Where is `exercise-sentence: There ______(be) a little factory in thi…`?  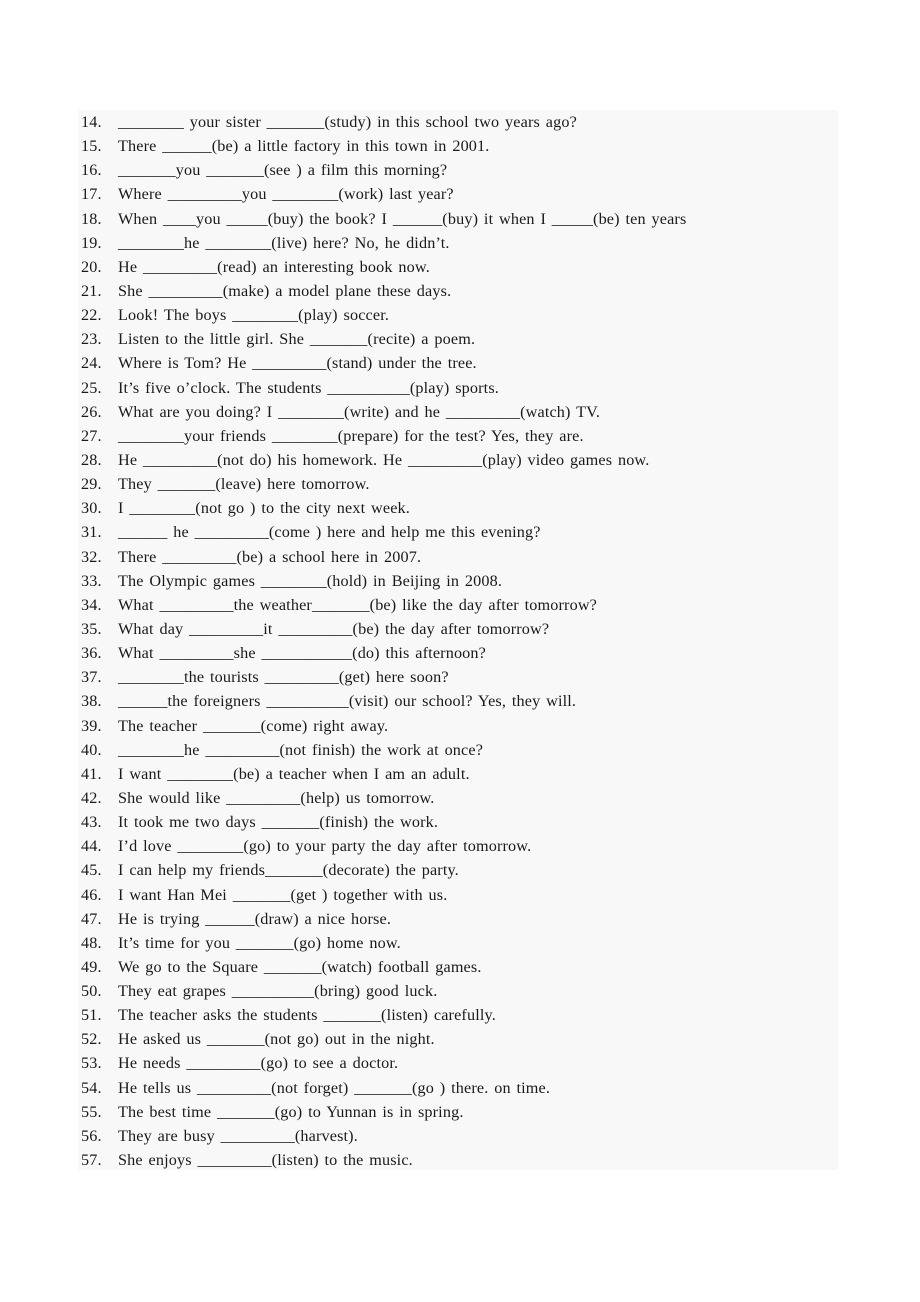
exercise-sentence: There ______(be) a little factory in thi… is located at coordinates (304, 146).